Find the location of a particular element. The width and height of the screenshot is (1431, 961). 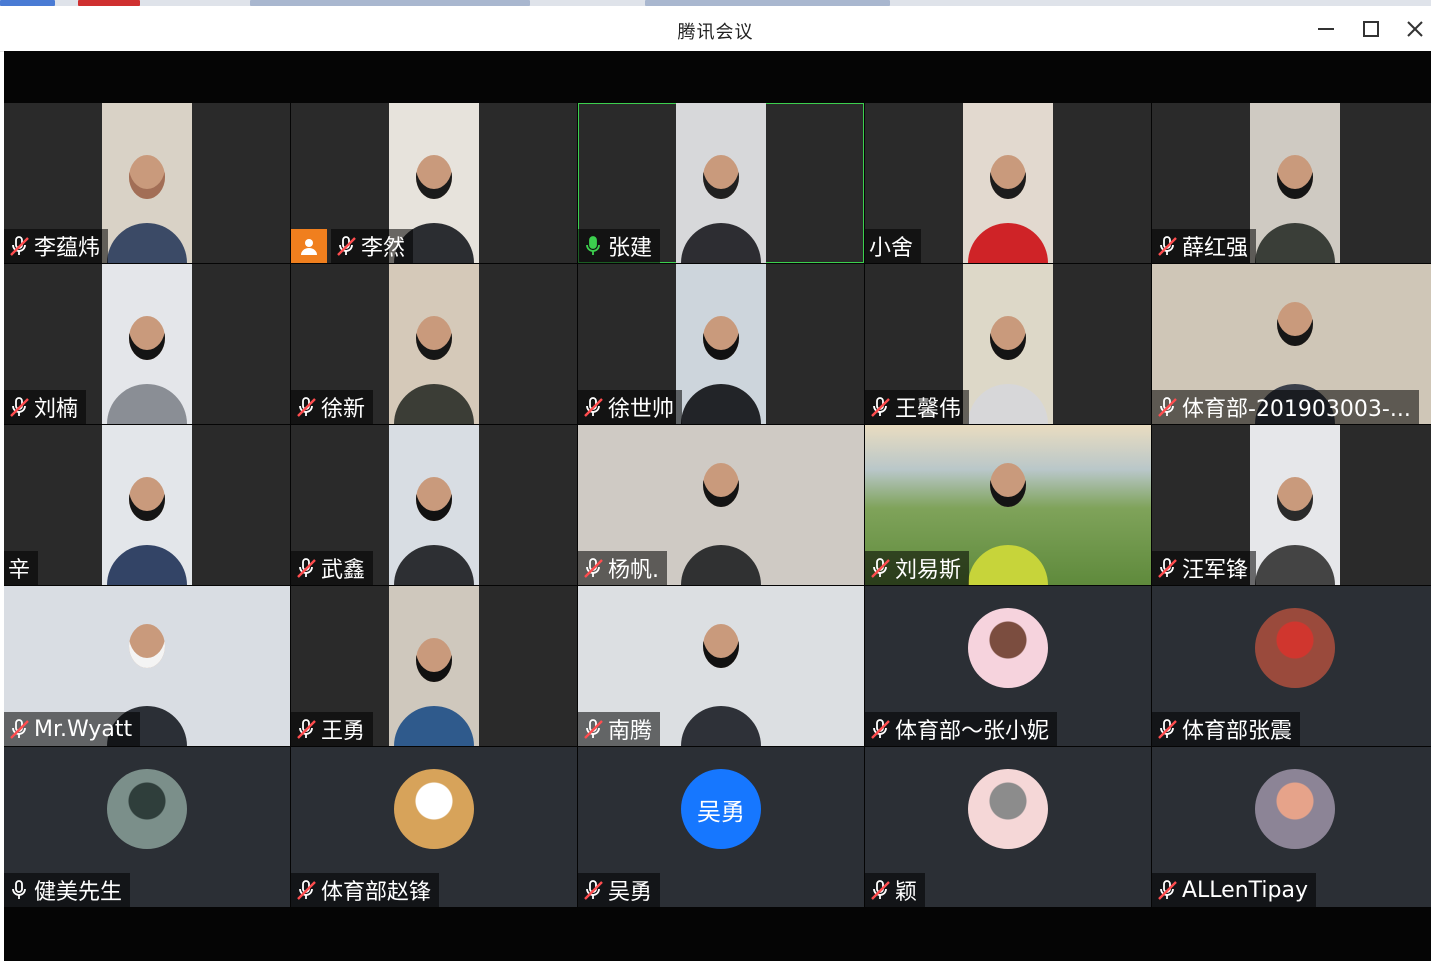

participant-name-label: 汪军锋 is located at coordinates (1204, 568).